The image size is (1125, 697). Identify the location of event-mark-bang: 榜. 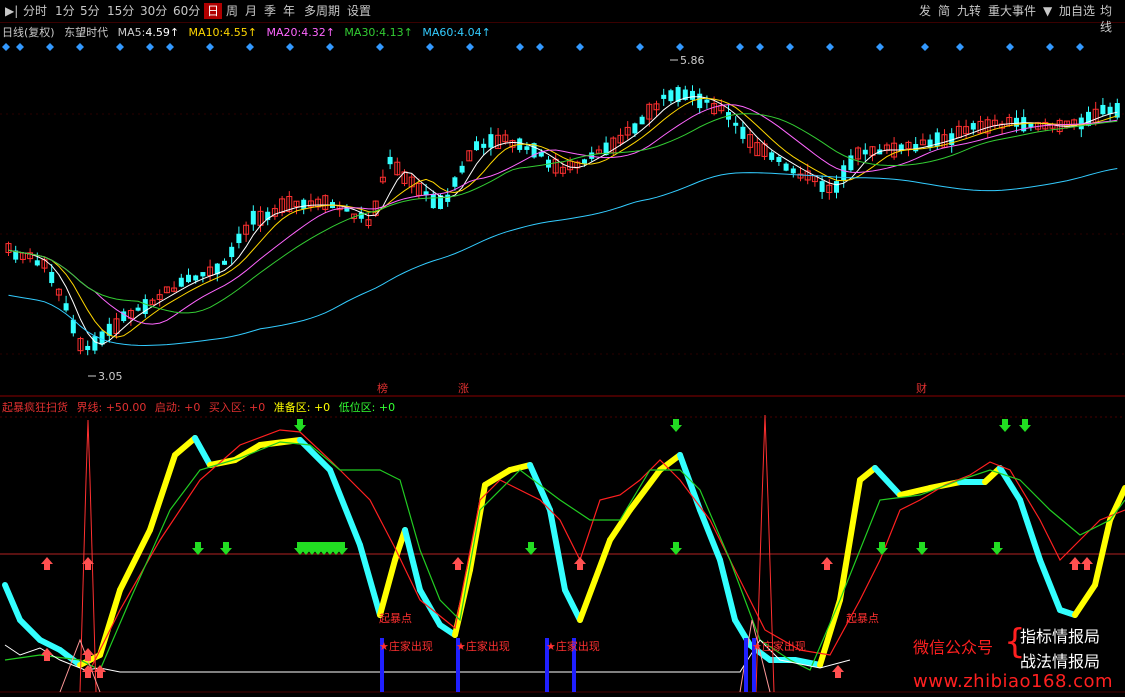
(382, 388).